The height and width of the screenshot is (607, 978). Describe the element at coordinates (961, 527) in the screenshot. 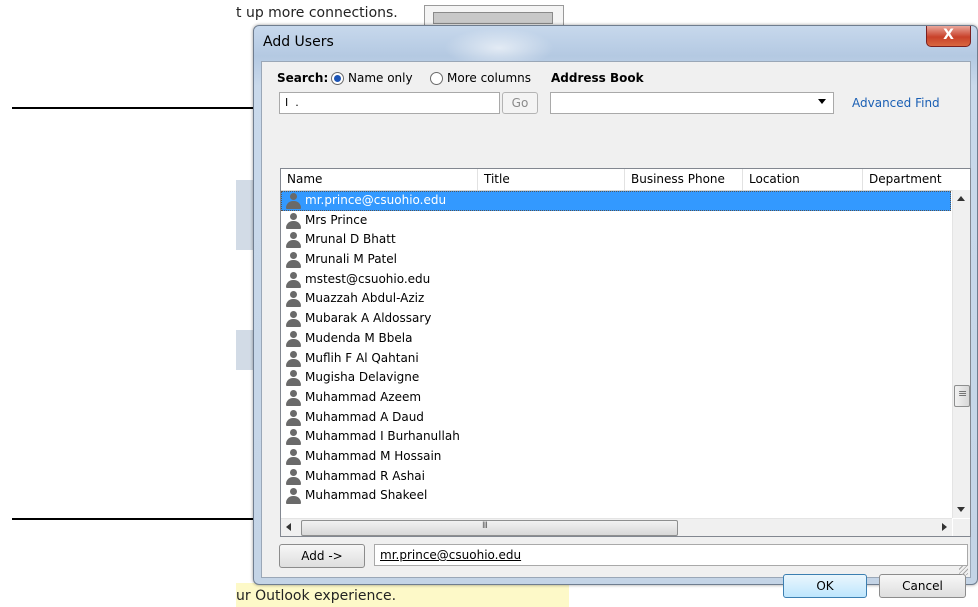

I see `scrollbar-corner` at that location.